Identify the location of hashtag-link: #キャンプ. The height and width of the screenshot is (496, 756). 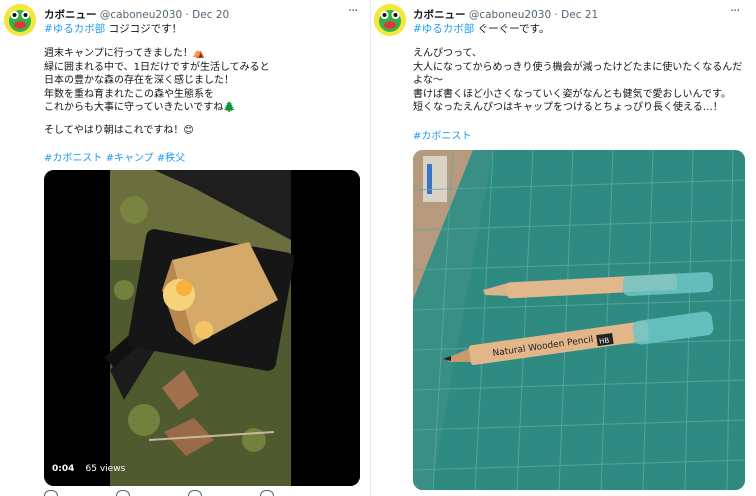
(130, 158).